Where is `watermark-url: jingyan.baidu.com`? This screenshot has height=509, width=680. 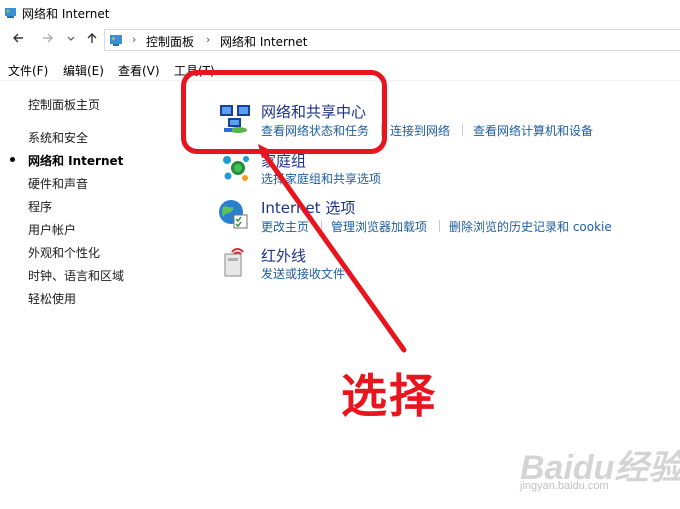
watermark-url: jingyan.baidu.com is located at coordinates (564, 486).